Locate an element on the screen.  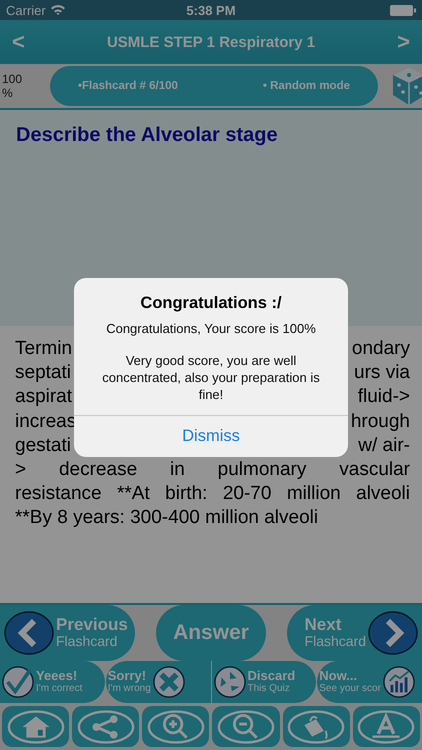
screen-title: USMLE STEP 1 Respiratory 1 is located at coordinates (211, 42).